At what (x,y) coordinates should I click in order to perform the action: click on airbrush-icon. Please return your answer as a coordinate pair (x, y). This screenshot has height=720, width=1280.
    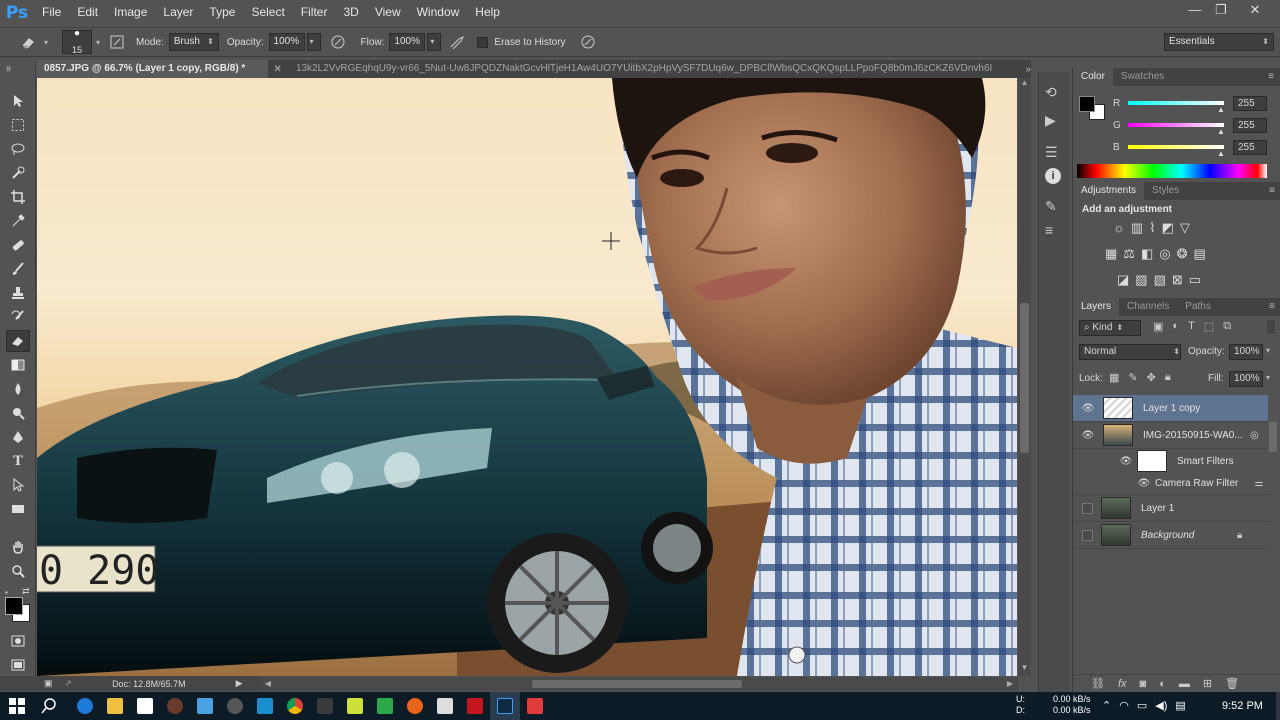
    Looking at the image, I should click on (458, 42).